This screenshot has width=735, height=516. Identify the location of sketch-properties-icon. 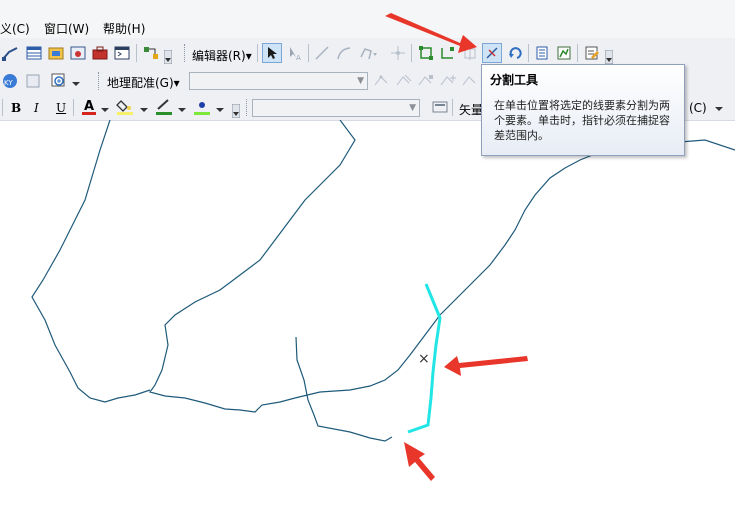
(564, 53).